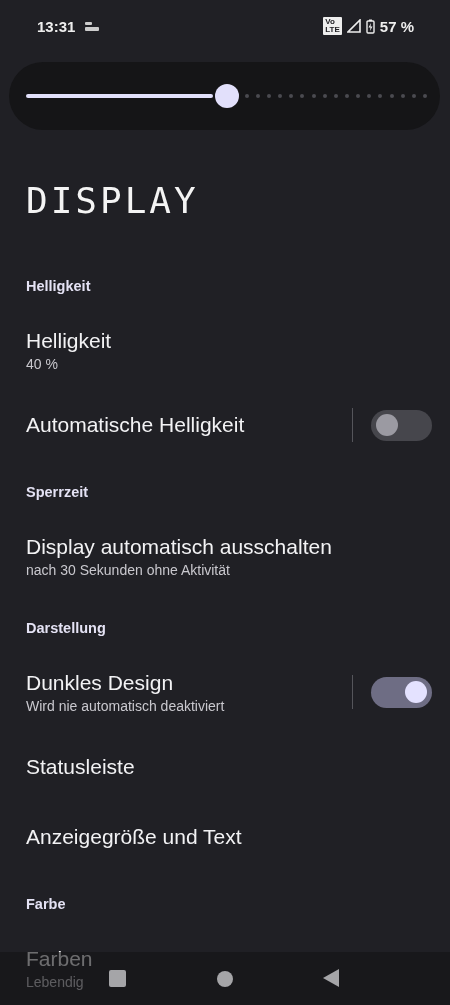 The height and width of the screenshot is (1005, 450). I want to click on back-icon, so click(331, 978).